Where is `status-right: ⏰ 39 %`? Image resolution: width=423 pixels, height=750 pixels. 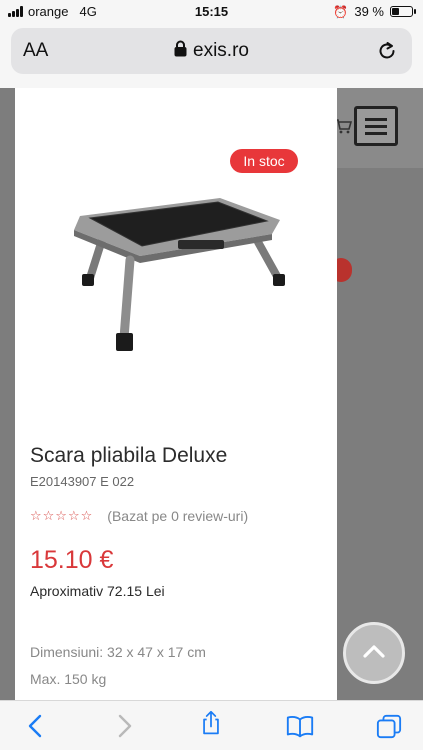
status-right: ⏰ 39 % is located at coordinates (374, 11).